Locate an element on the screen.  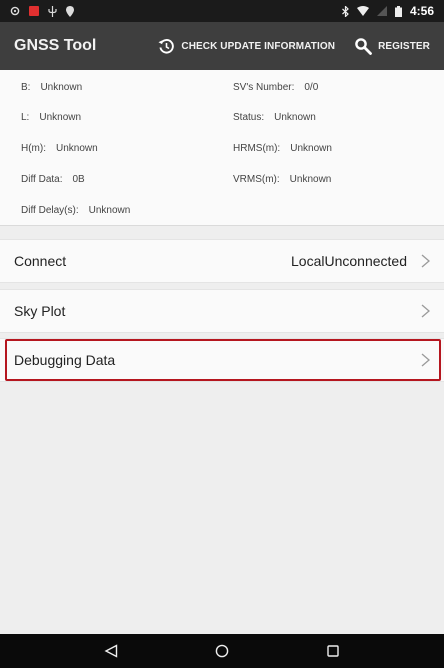
settings-icon is located at coordinates (15, 11).